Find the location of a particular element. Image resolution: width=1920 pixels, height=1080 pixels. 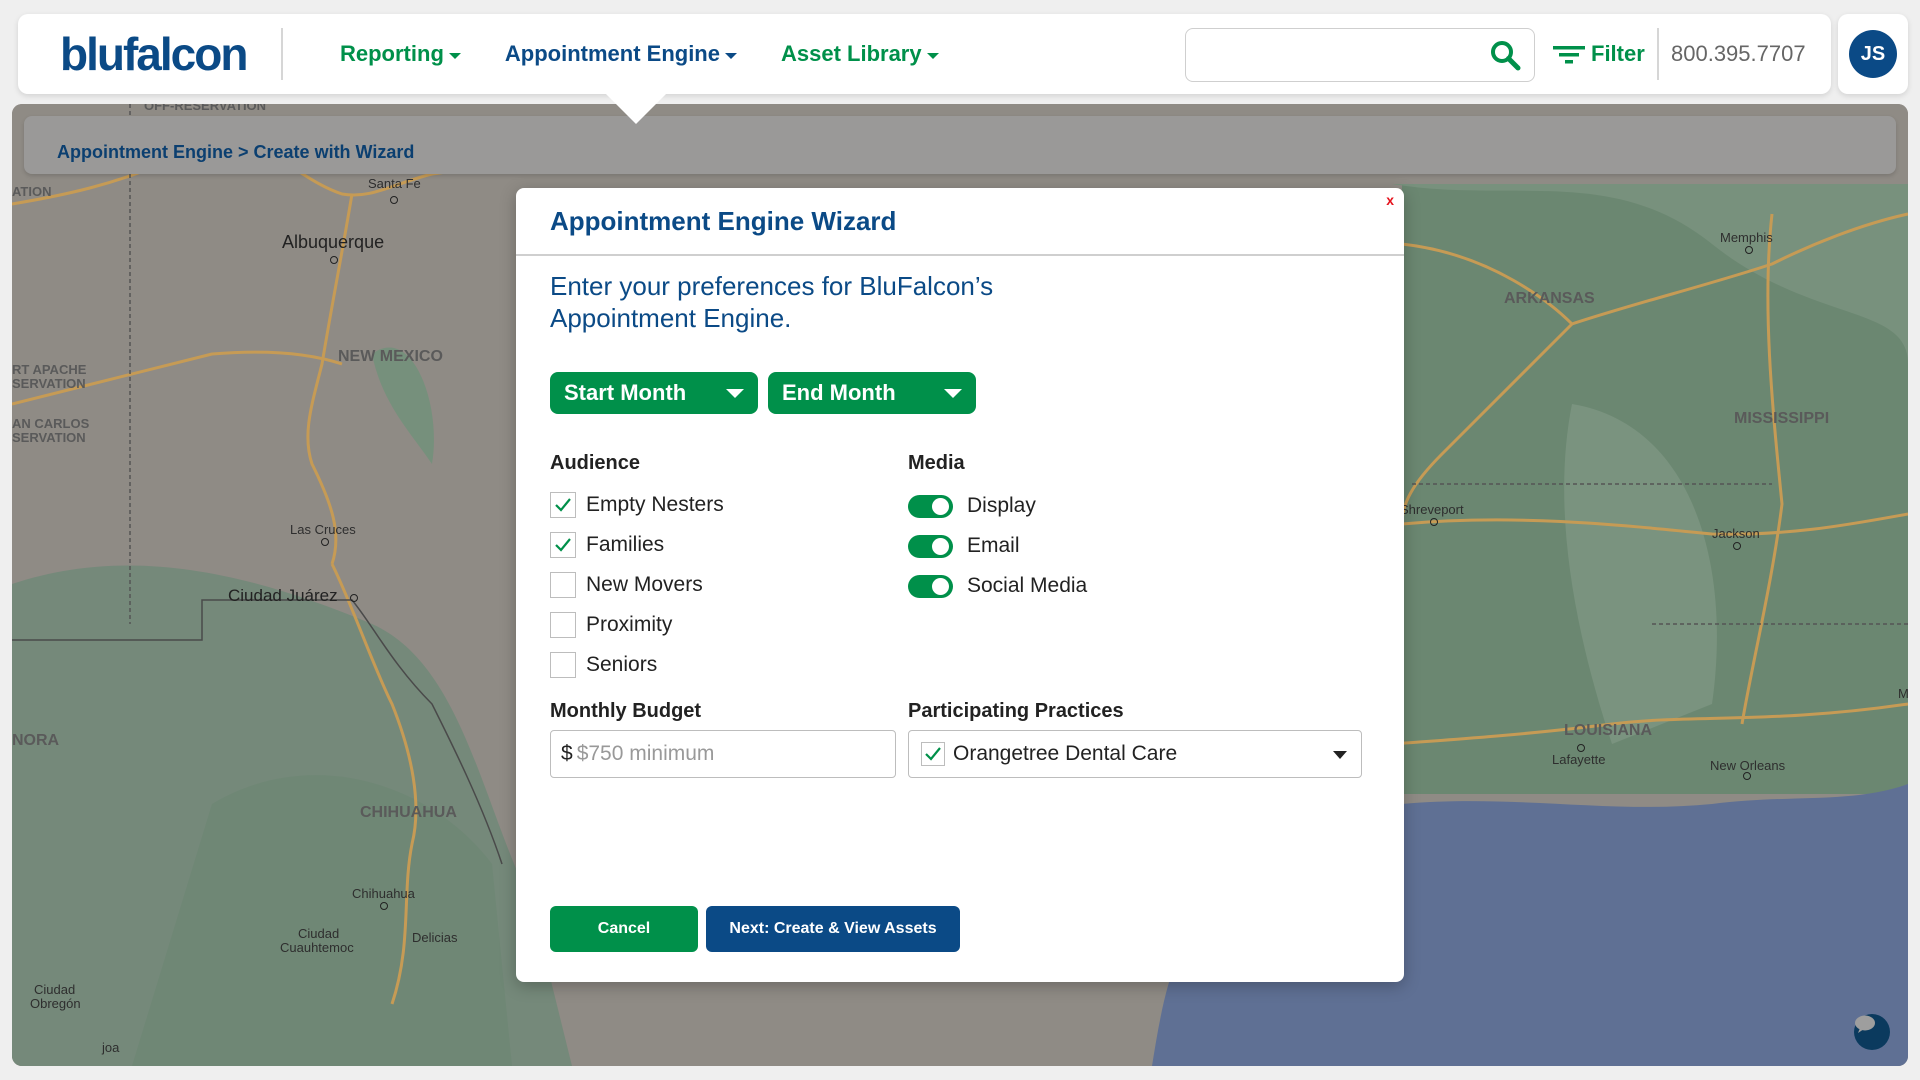

audience-option-label: Proximity is located at coordinates (629, 624).